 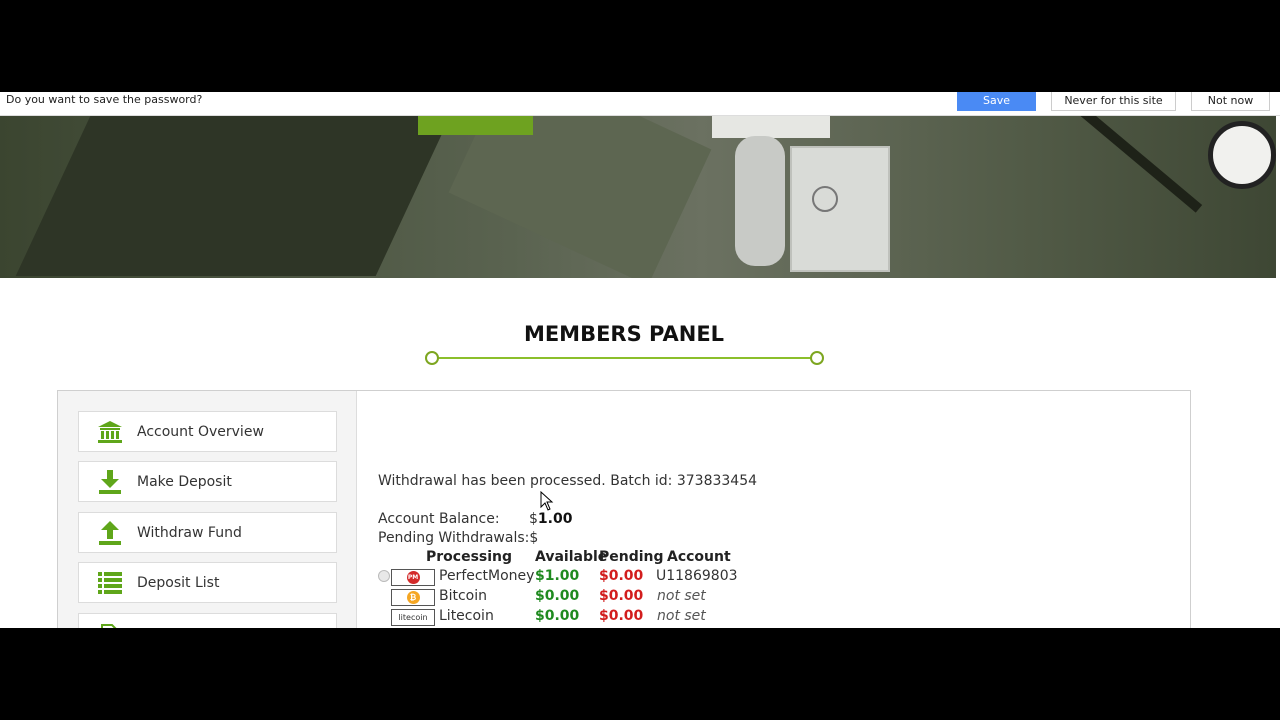 What do you see at coordinates (432, 358) in the screenshot?
I see `divider-dot-left` at bounding box center [432, 358].